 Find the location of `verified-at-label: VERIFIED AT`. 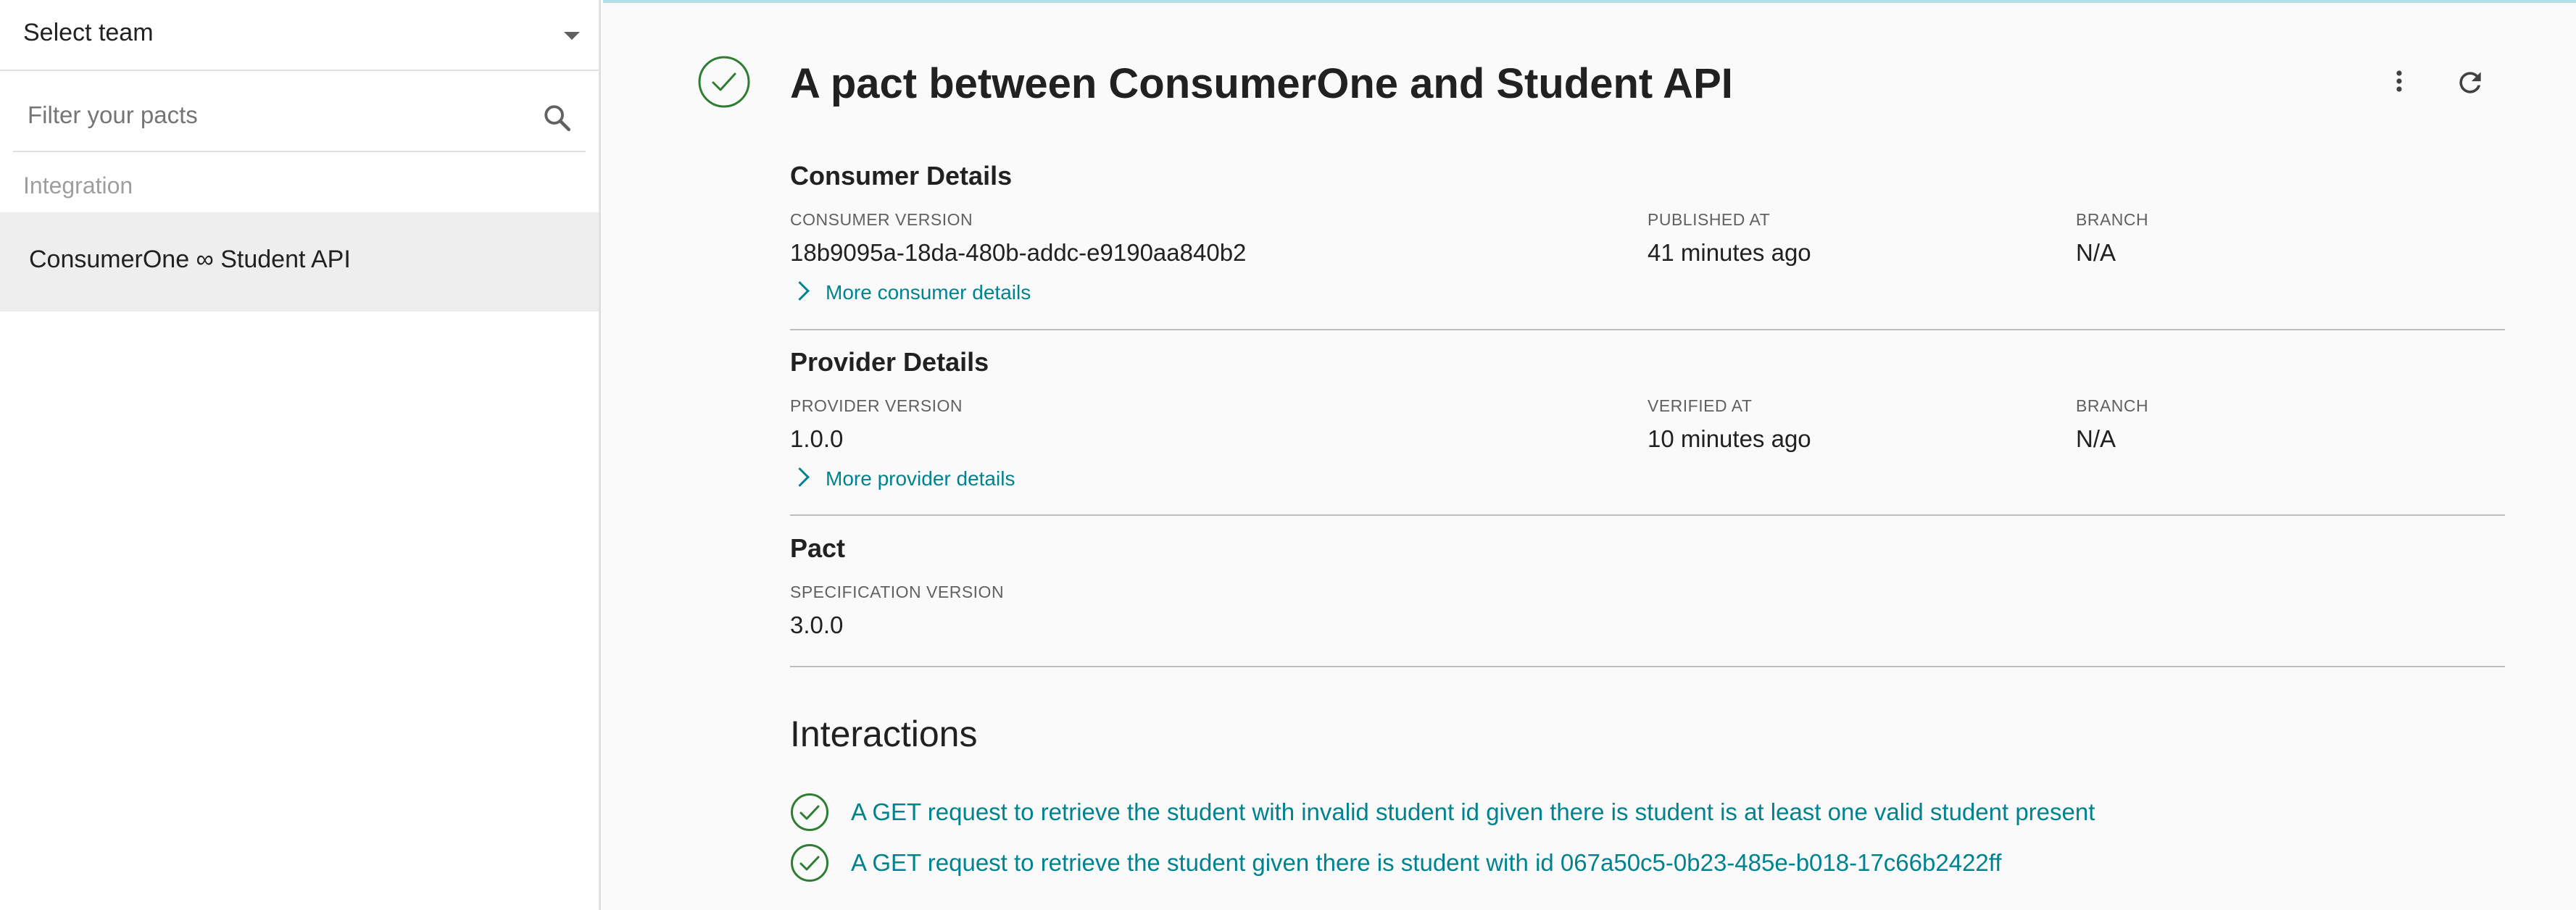

verified-at-label: VERIFIED AT is located at coordinates (1700, 405).